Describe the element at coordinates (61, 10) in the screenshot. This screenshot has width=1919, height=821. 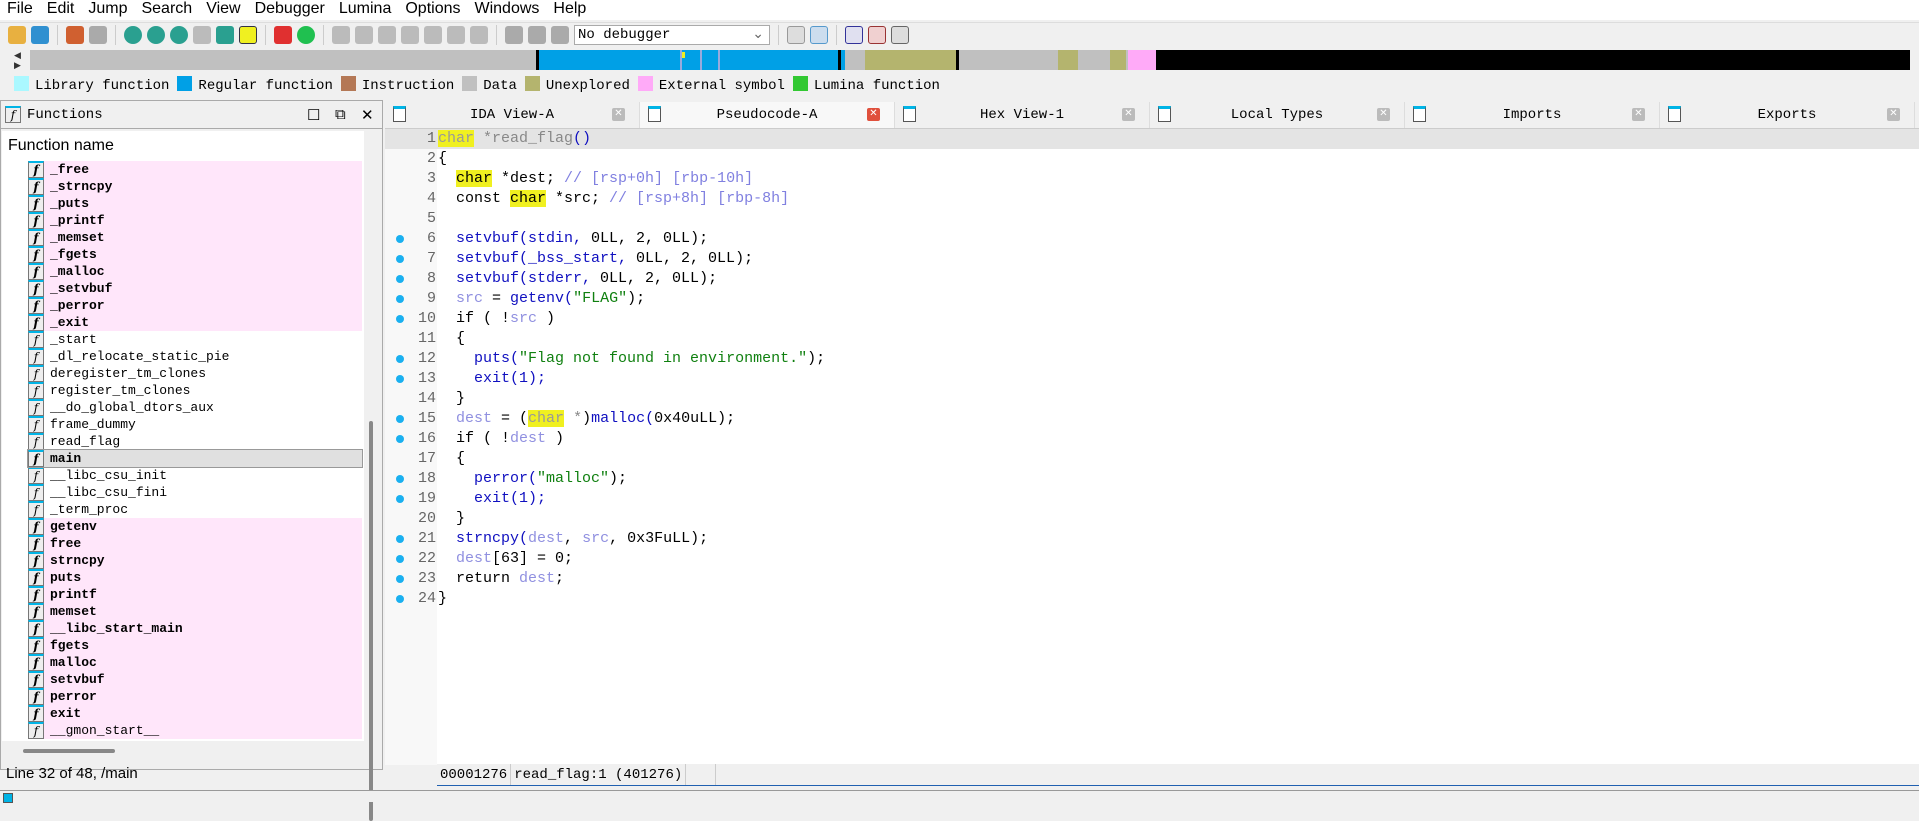
I see `menu-edit: Edit` at that location.